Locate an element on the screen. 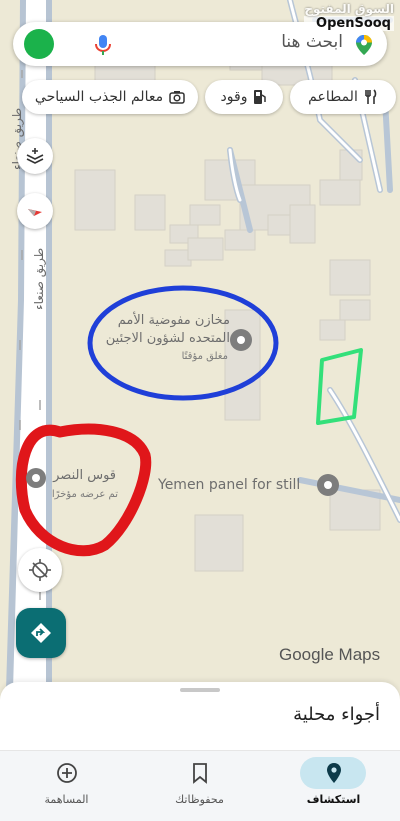 The height and width of the screenshot is (821, 400). compass-icon is located at coordinates (35, 212).